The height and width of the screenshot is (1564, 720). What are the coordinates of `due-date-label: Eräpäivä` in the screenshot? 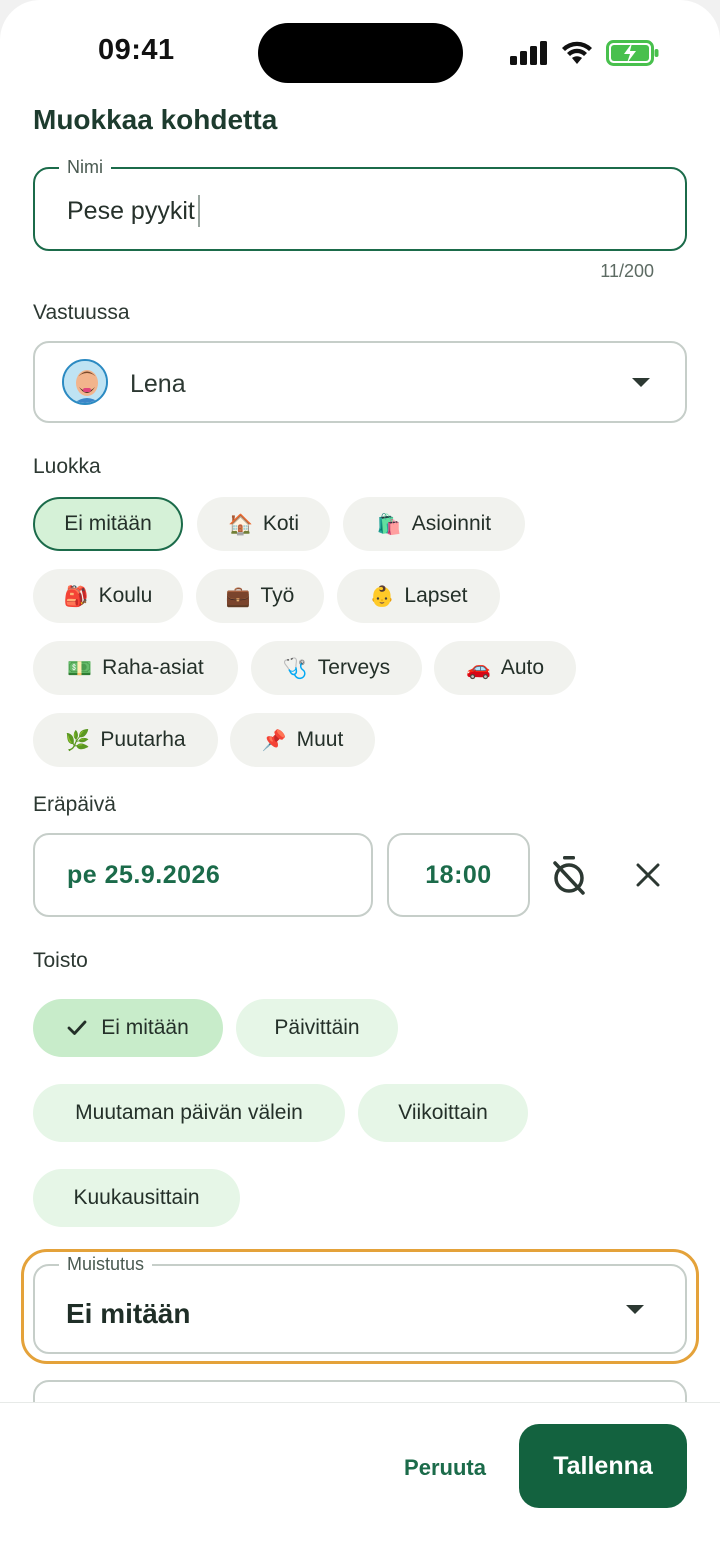 It's located at (74, 804).